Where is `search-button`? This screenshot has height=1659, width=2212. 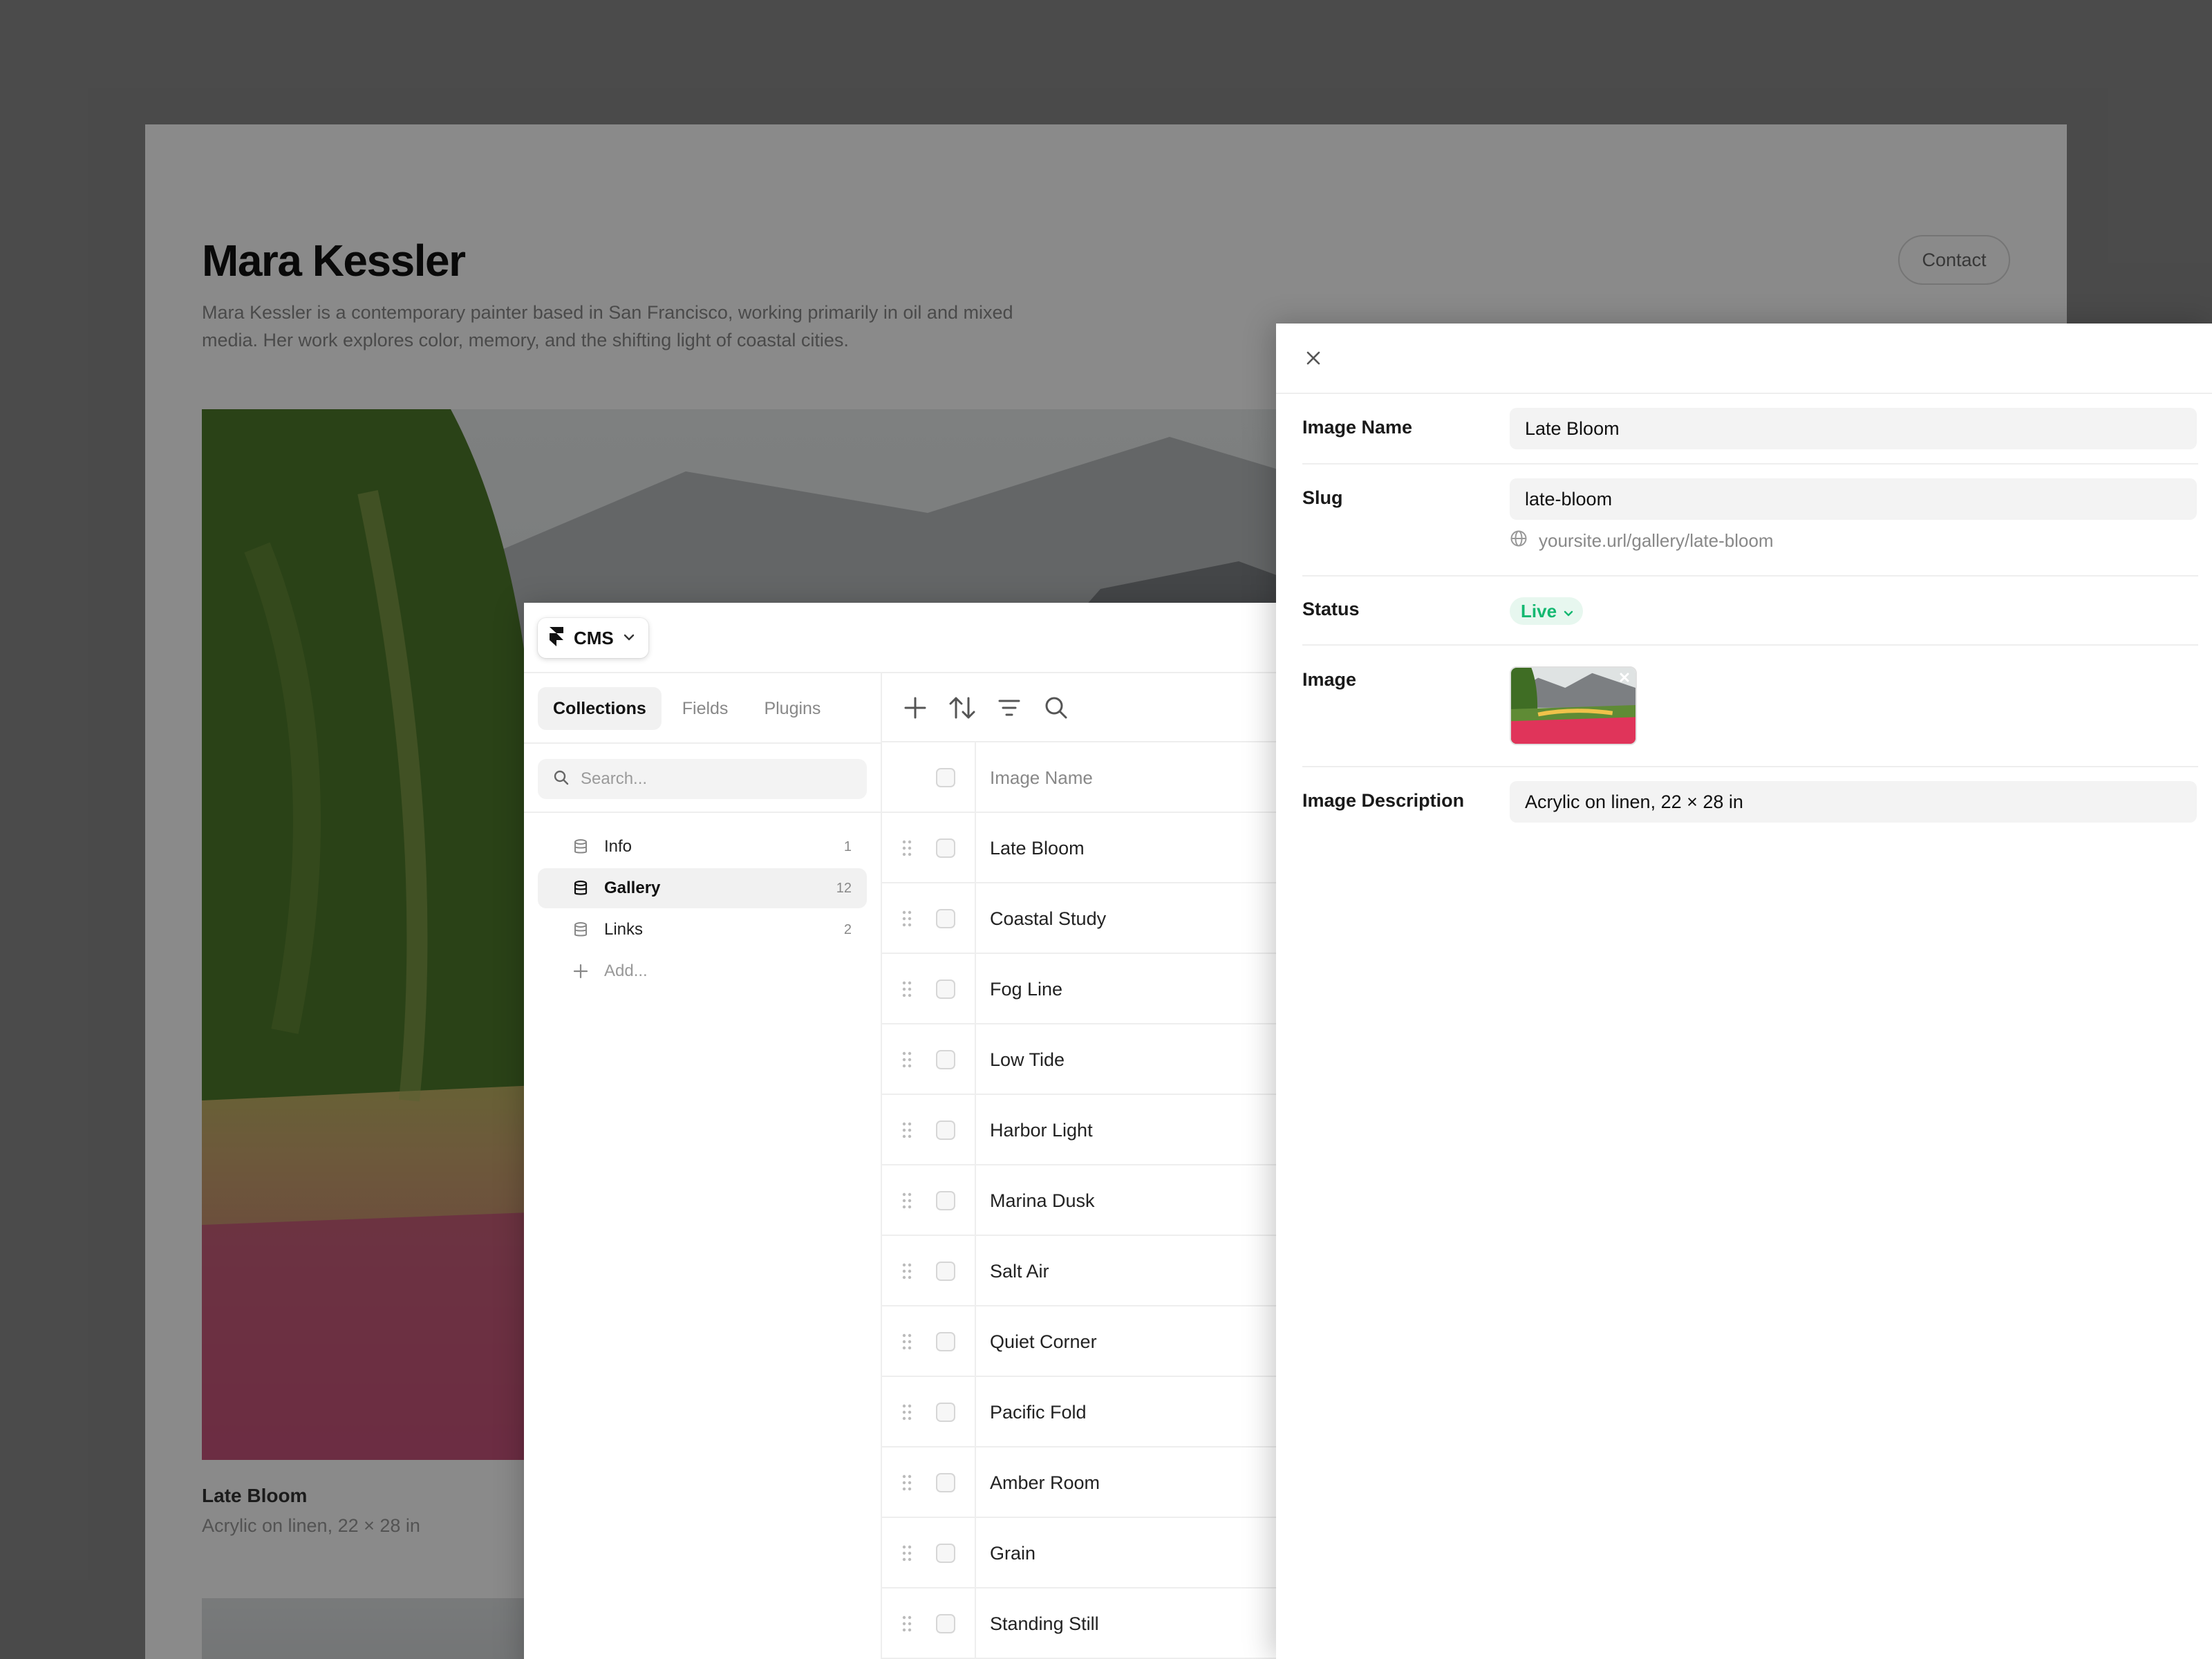
search-button is located at coordinates (1056, 709).